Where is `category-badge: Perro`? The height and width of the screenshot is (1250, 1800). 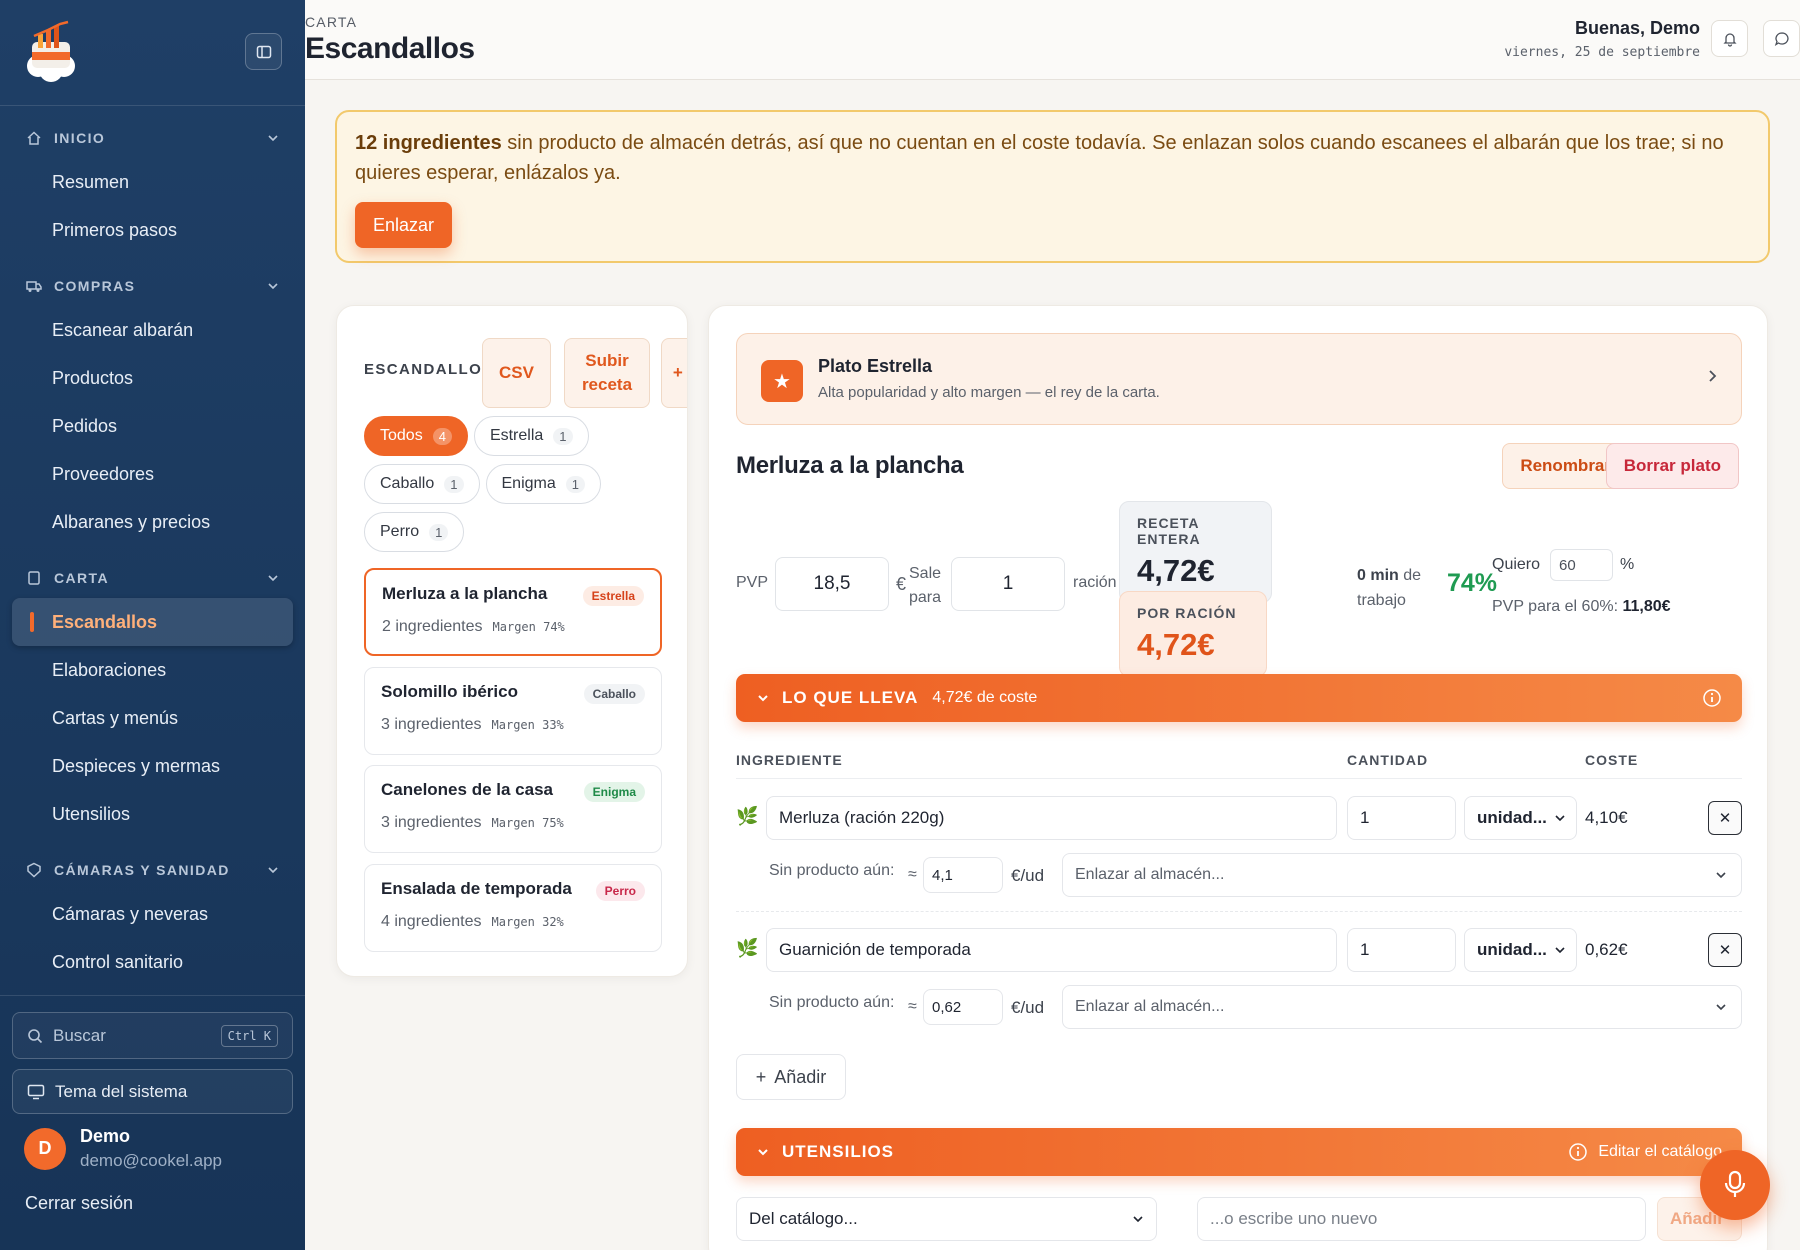 category-badge: Perro is located at coordinates (620, 891).